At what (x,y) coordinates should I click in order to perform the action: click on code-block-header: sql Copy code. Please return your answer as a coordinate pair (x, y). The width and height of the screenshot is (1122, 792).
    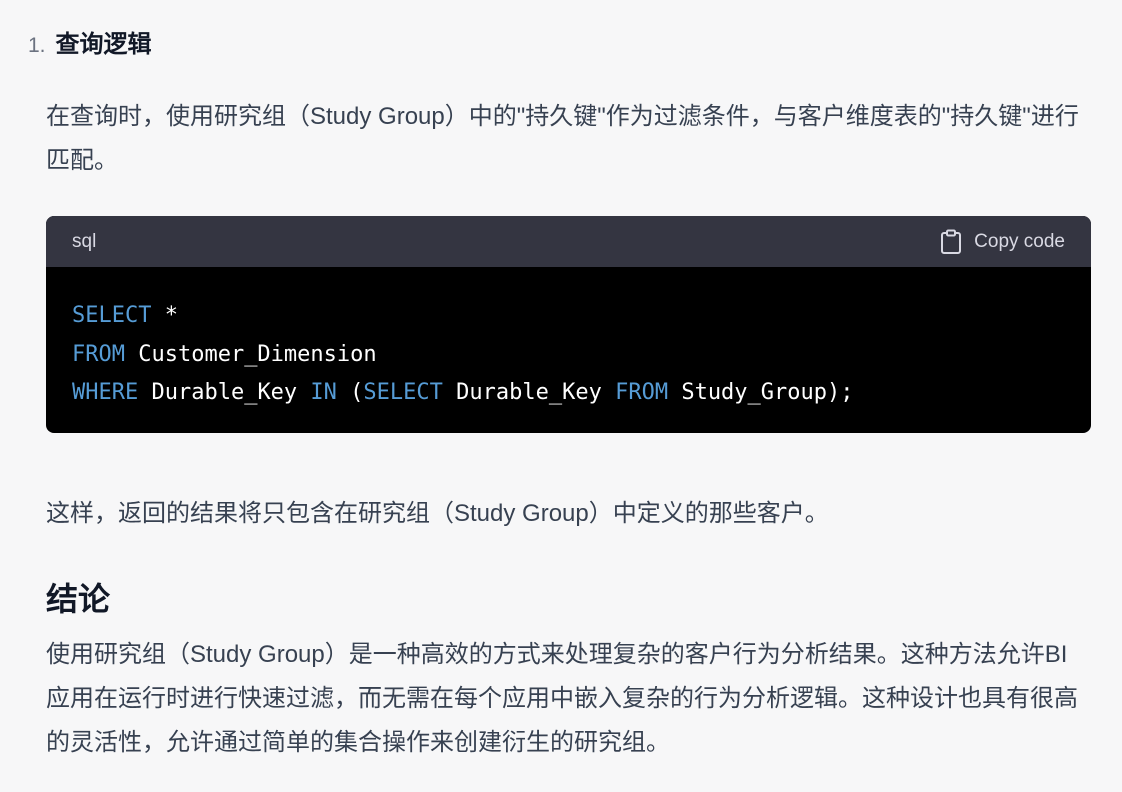
    Looking at the image, I should click on (568, 241).